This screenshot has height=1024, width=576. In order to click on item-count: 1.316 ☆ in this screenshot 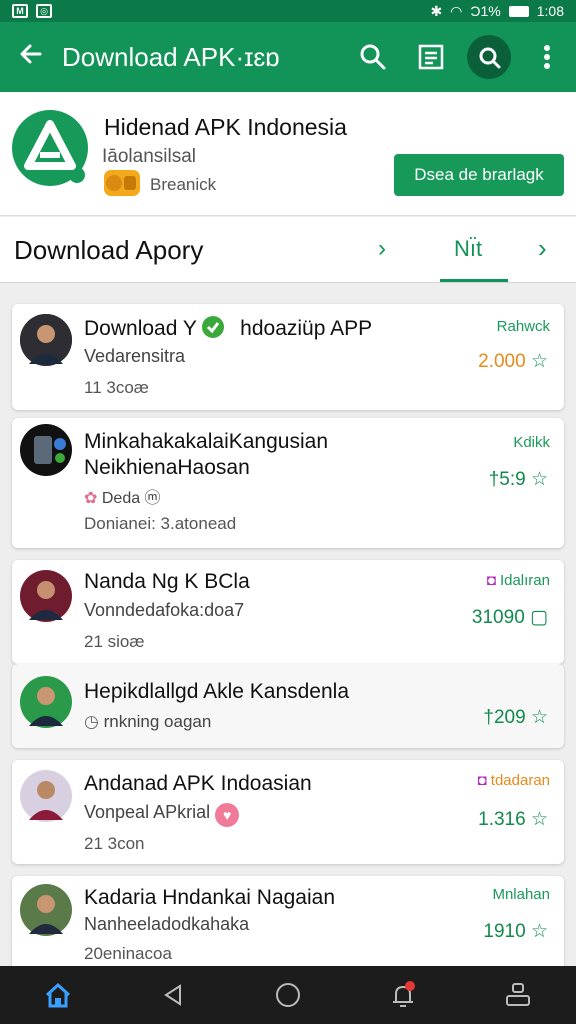, I will do `click(513, 819)`.